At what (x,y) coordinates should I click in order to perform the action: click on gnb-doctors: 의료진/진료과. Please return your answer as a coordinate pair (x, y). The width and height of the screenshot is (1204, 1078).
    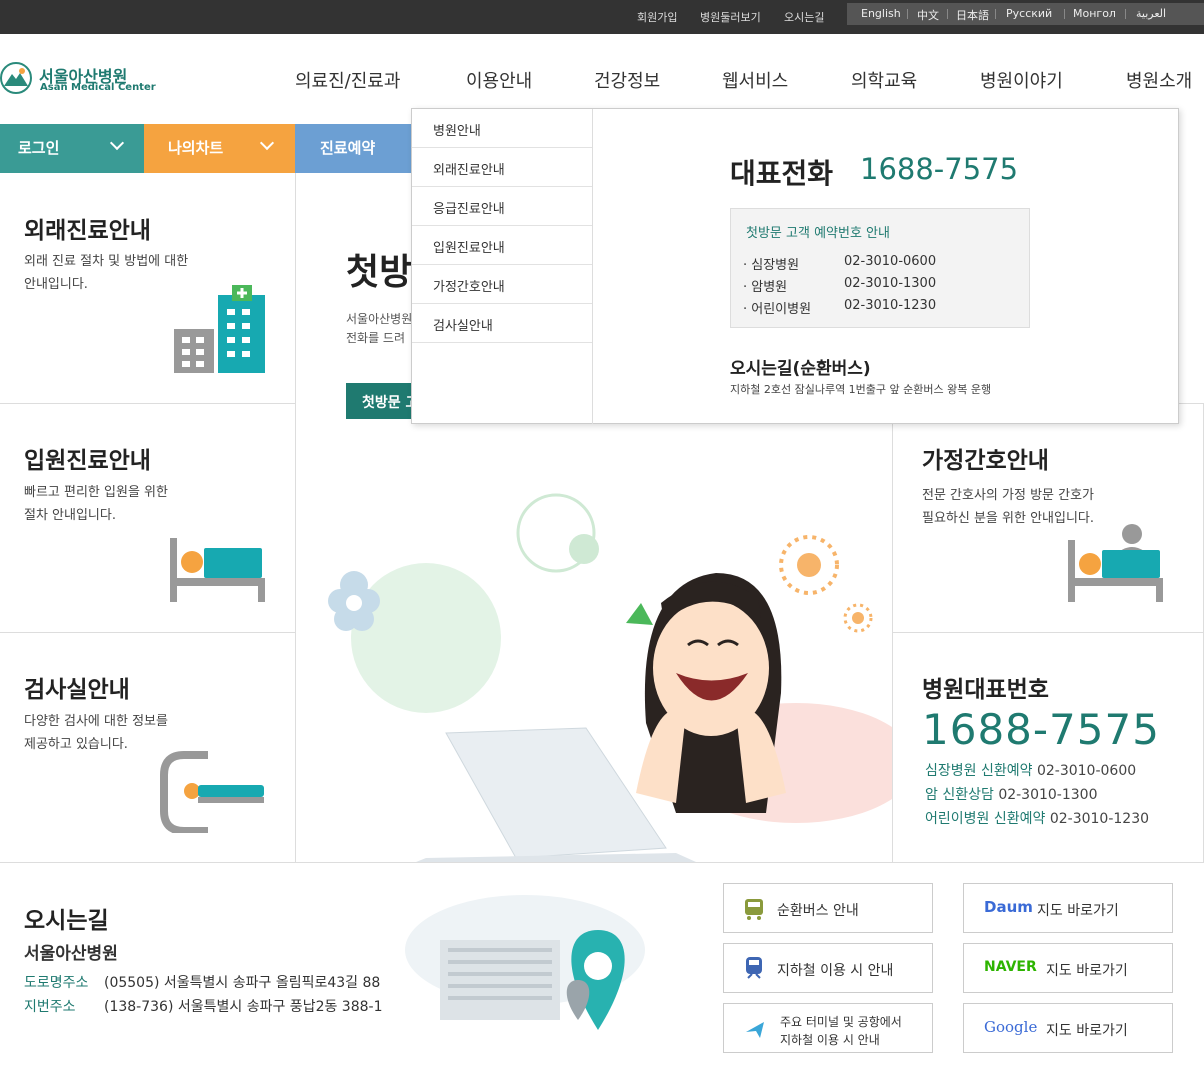
    Looking at the image, I should click on (347, 80).